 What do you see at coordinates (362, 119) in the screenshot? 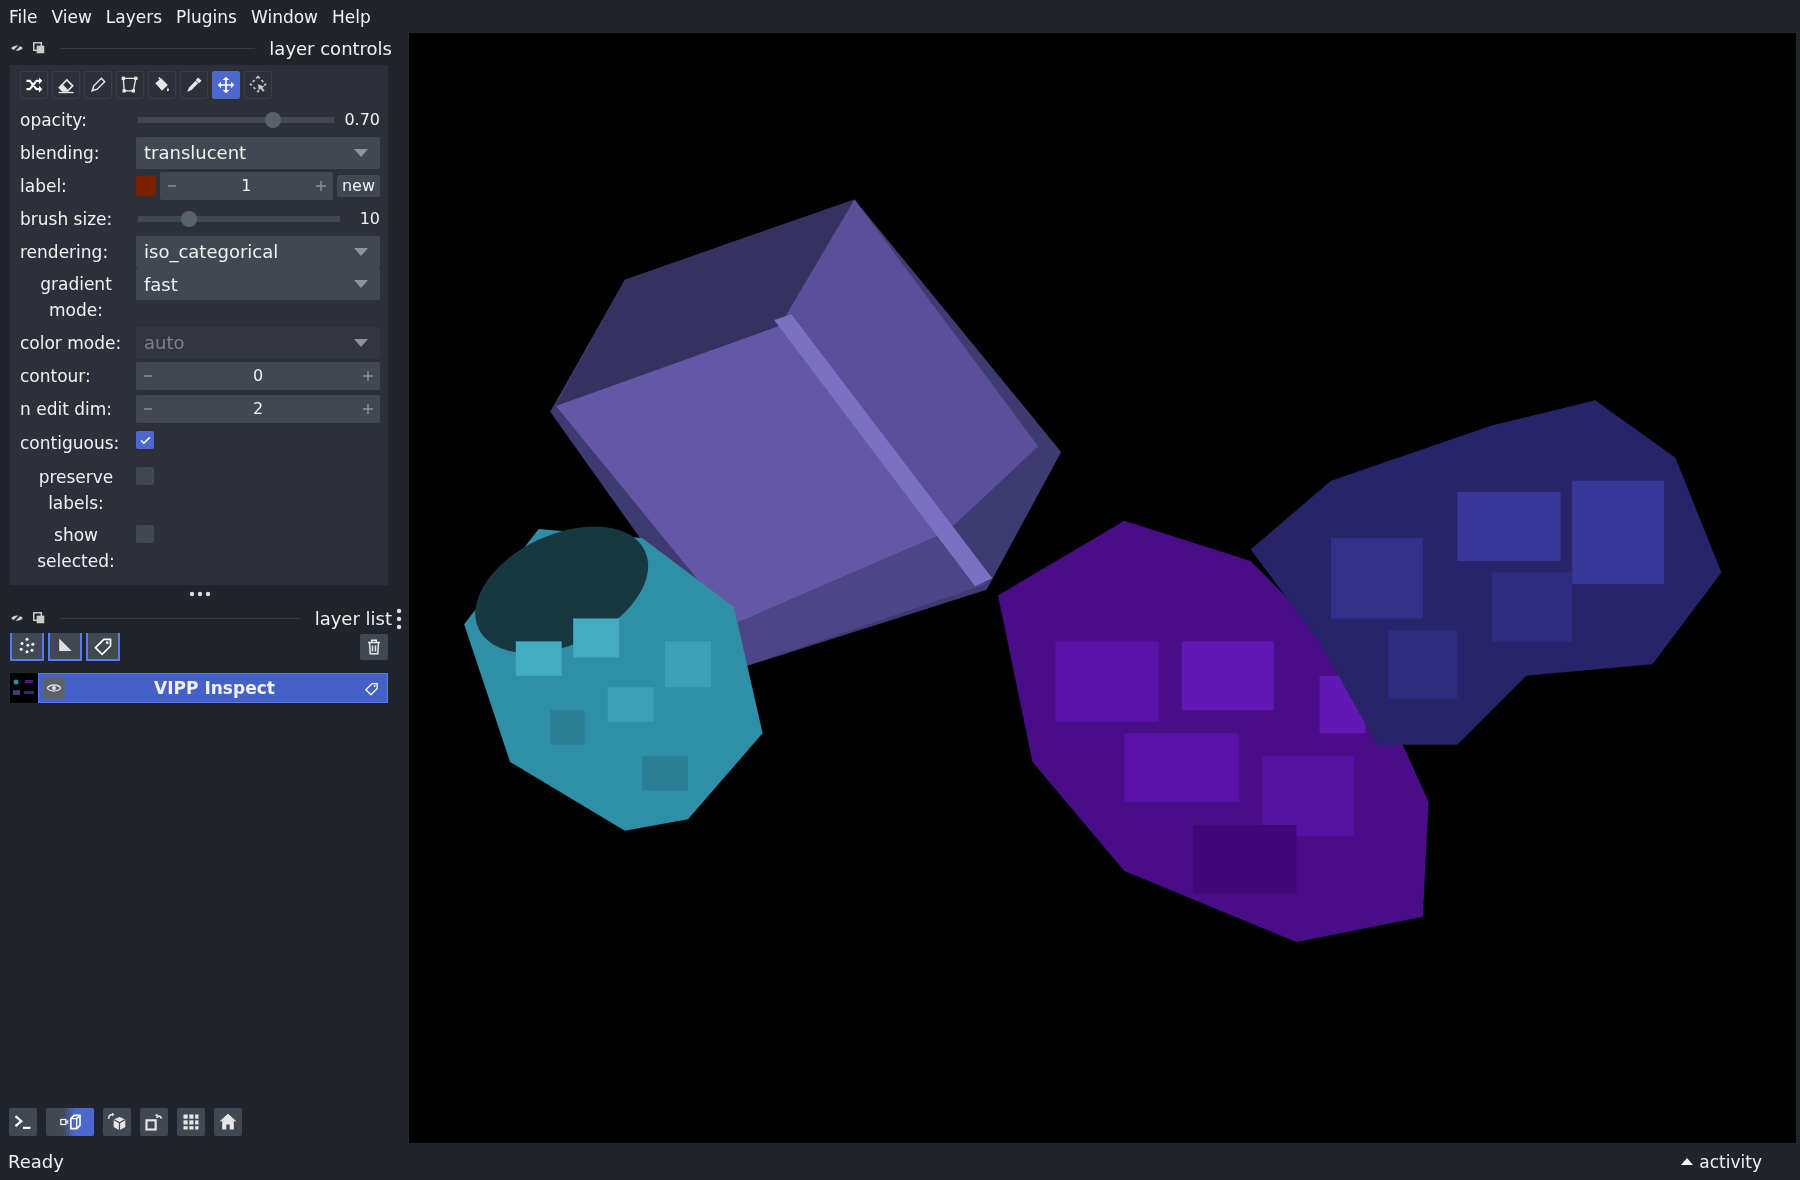
I see `slider-value: 0.70` at bounding box center [362, 119].